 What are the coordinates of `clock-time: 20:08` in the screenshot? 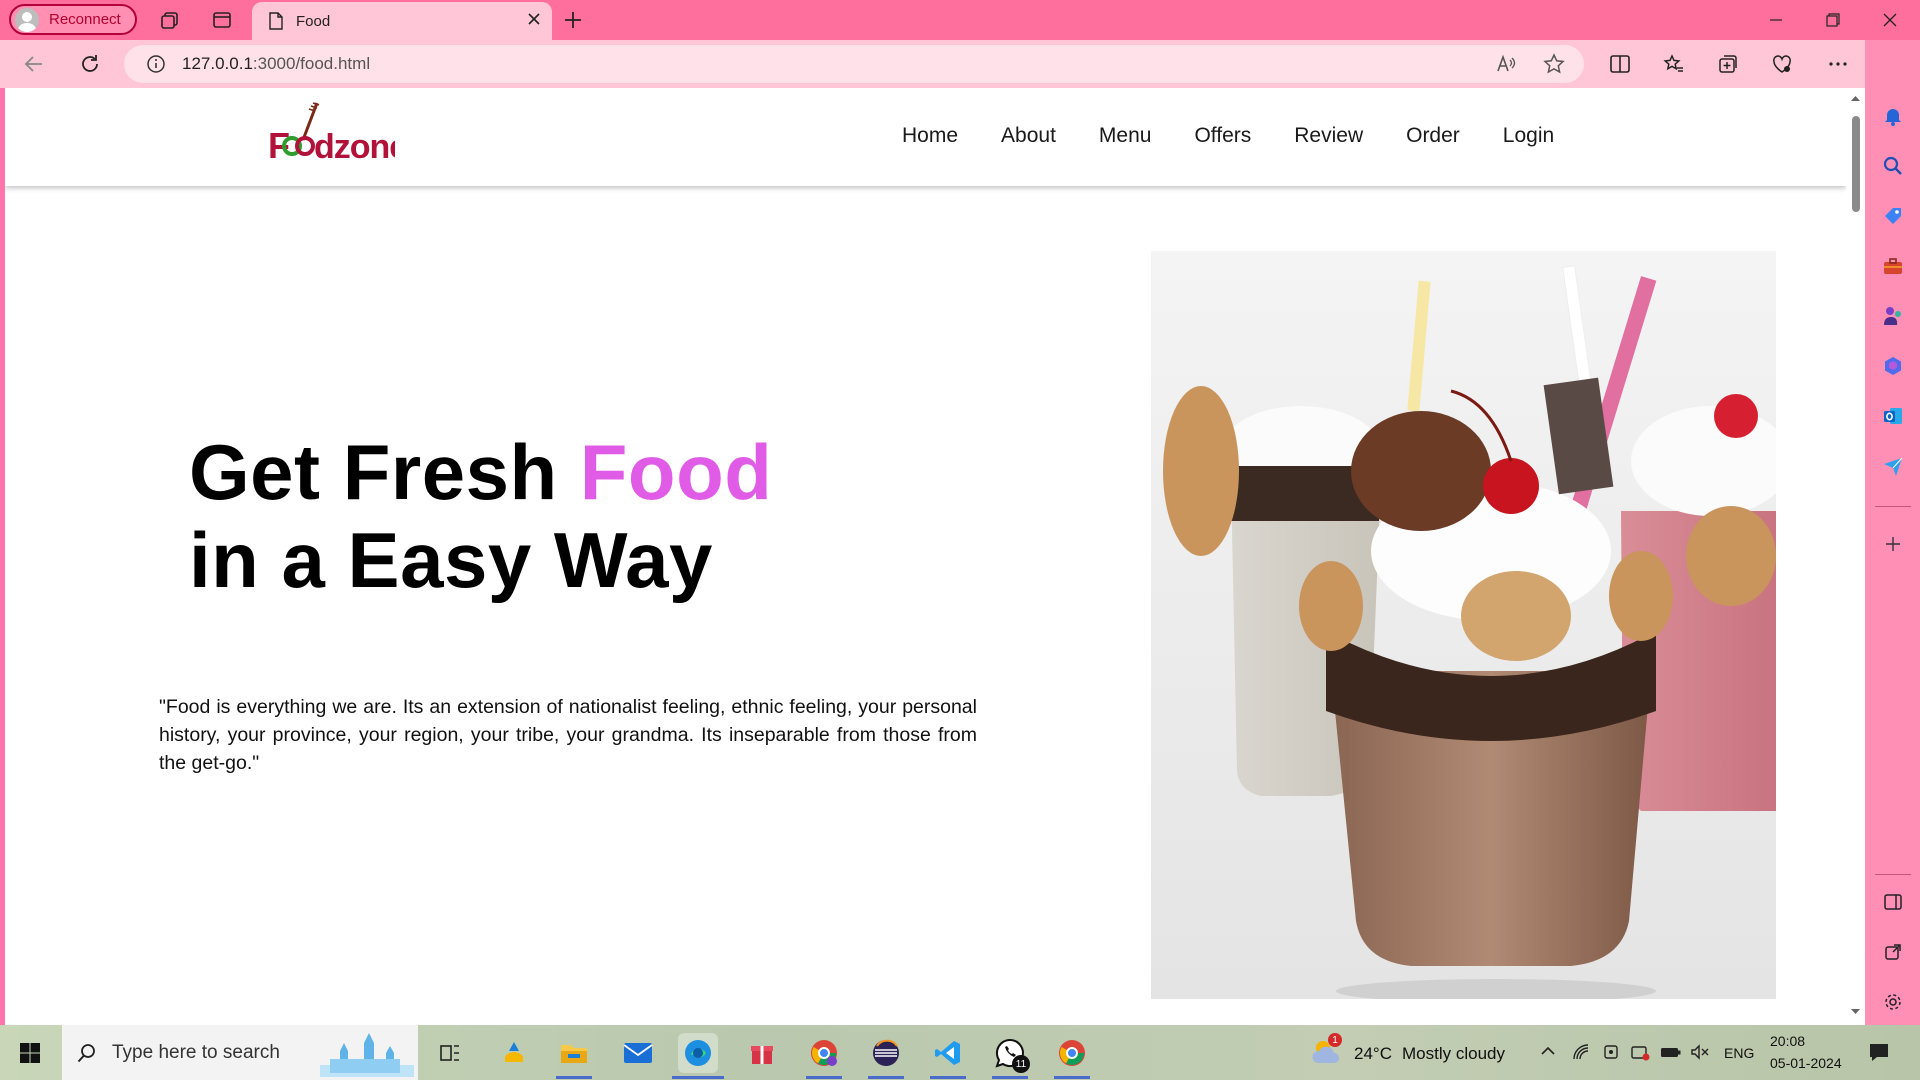 It's located at (1787, 1041).